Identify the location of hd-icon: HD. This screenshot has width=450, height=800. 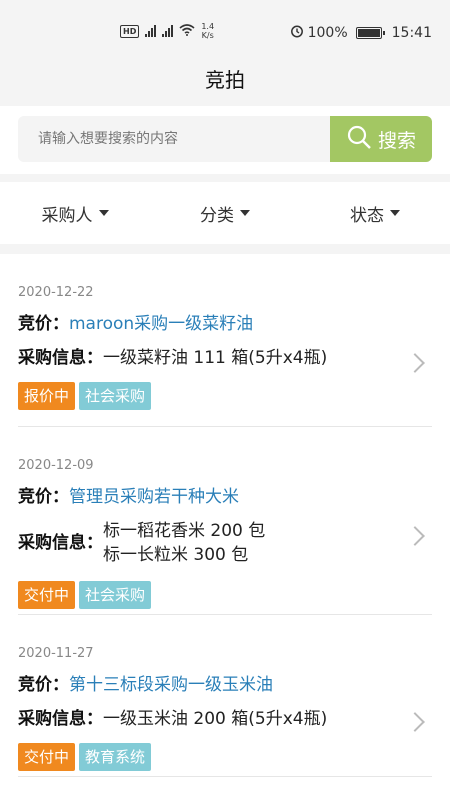
(130, 31).